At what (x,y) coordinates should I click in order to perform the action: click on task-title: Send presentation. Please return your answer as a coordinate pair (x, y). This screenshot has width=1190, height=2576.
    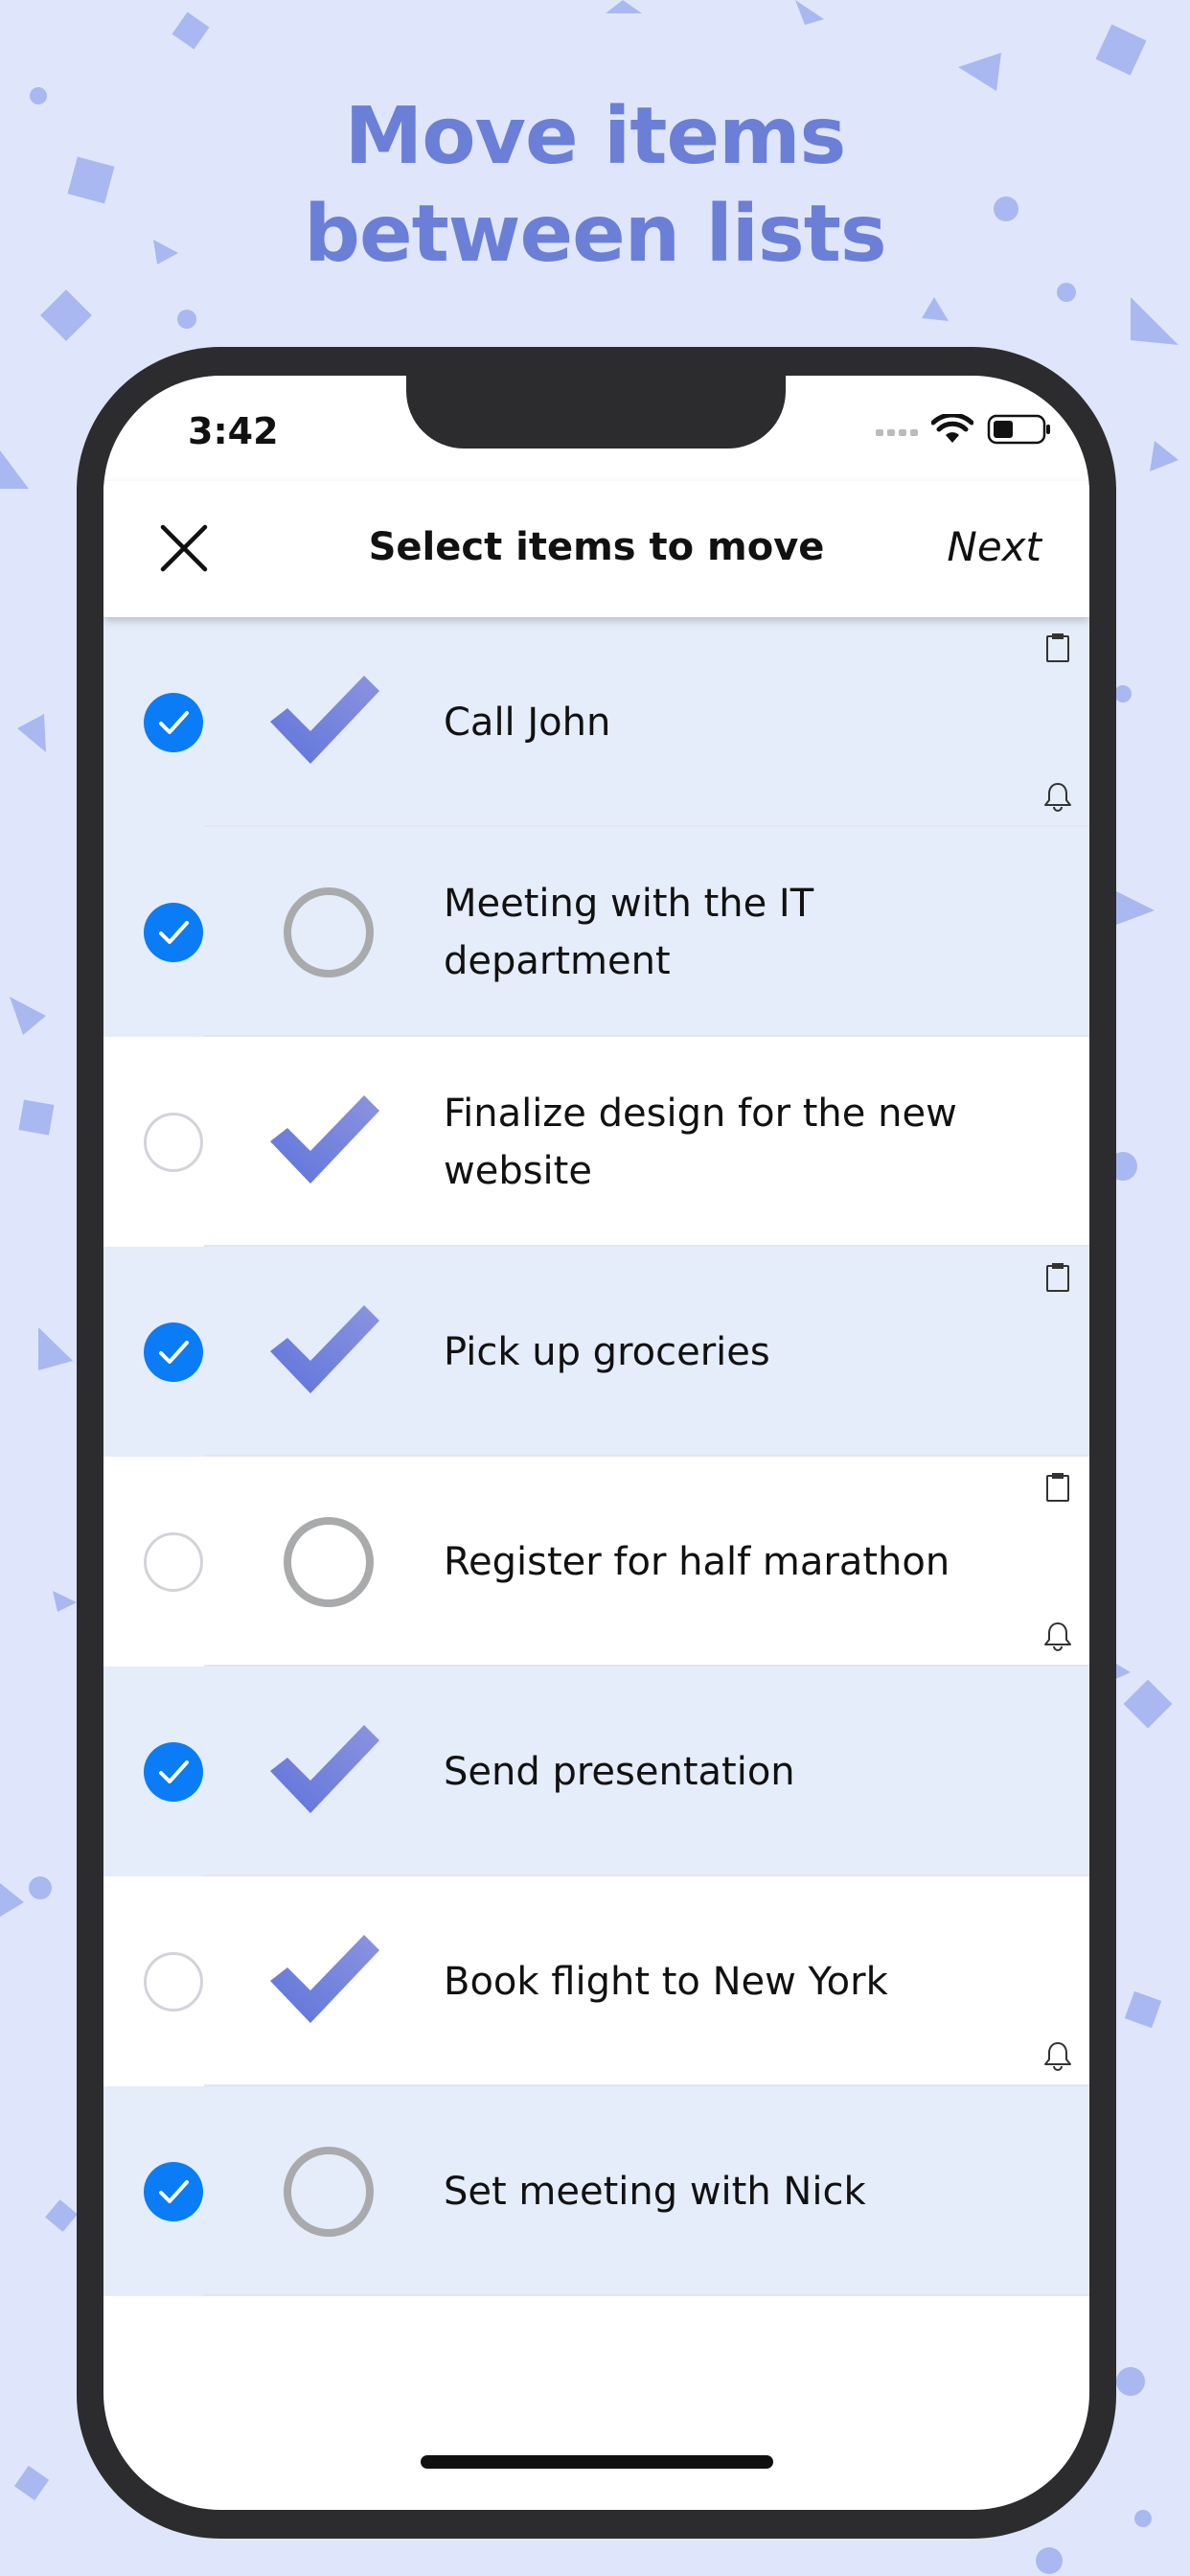
    Looking at the image, I should click on (620, 1771).